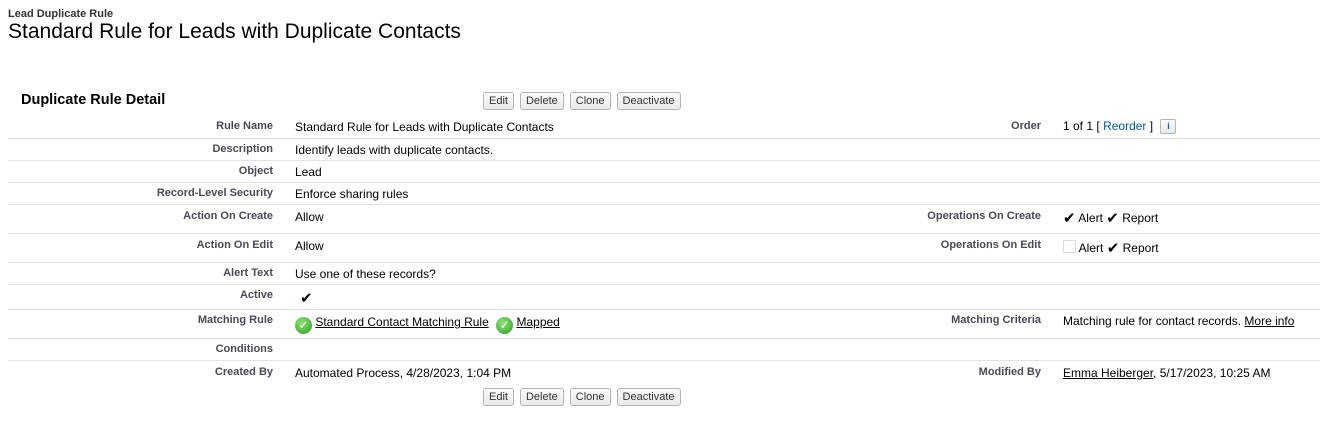 The image size is (1320, 421). Describe the element at coordinates (248, 273) in the screenshot. I see `alert-text-label: Alert Text` at that location.